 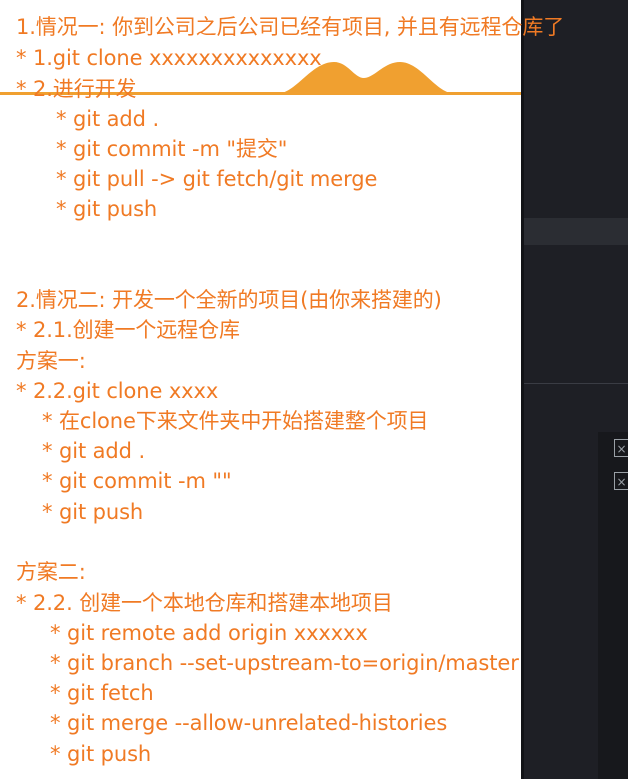 I want to click on plan1-cmd-commit: * git commit -m "", so click(x=137, y=481).